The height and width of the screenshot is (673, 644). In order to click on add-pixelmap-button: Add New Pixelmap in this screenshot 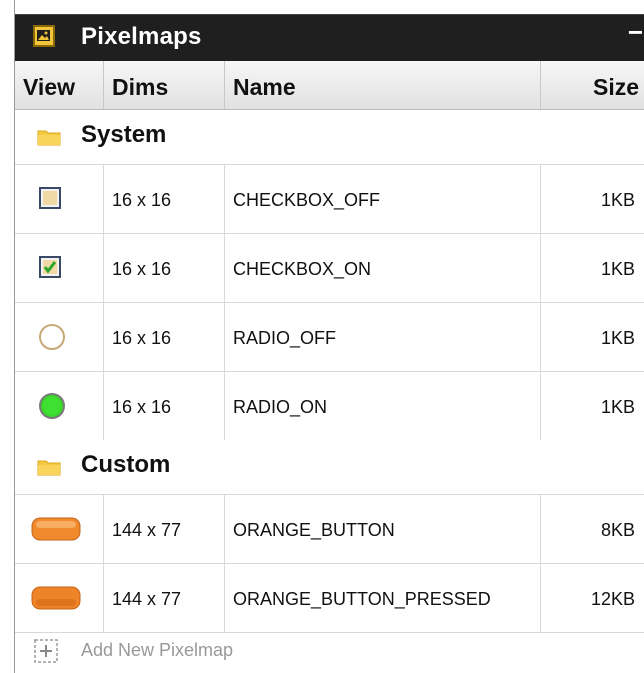, I will do `click(329, 652)`.